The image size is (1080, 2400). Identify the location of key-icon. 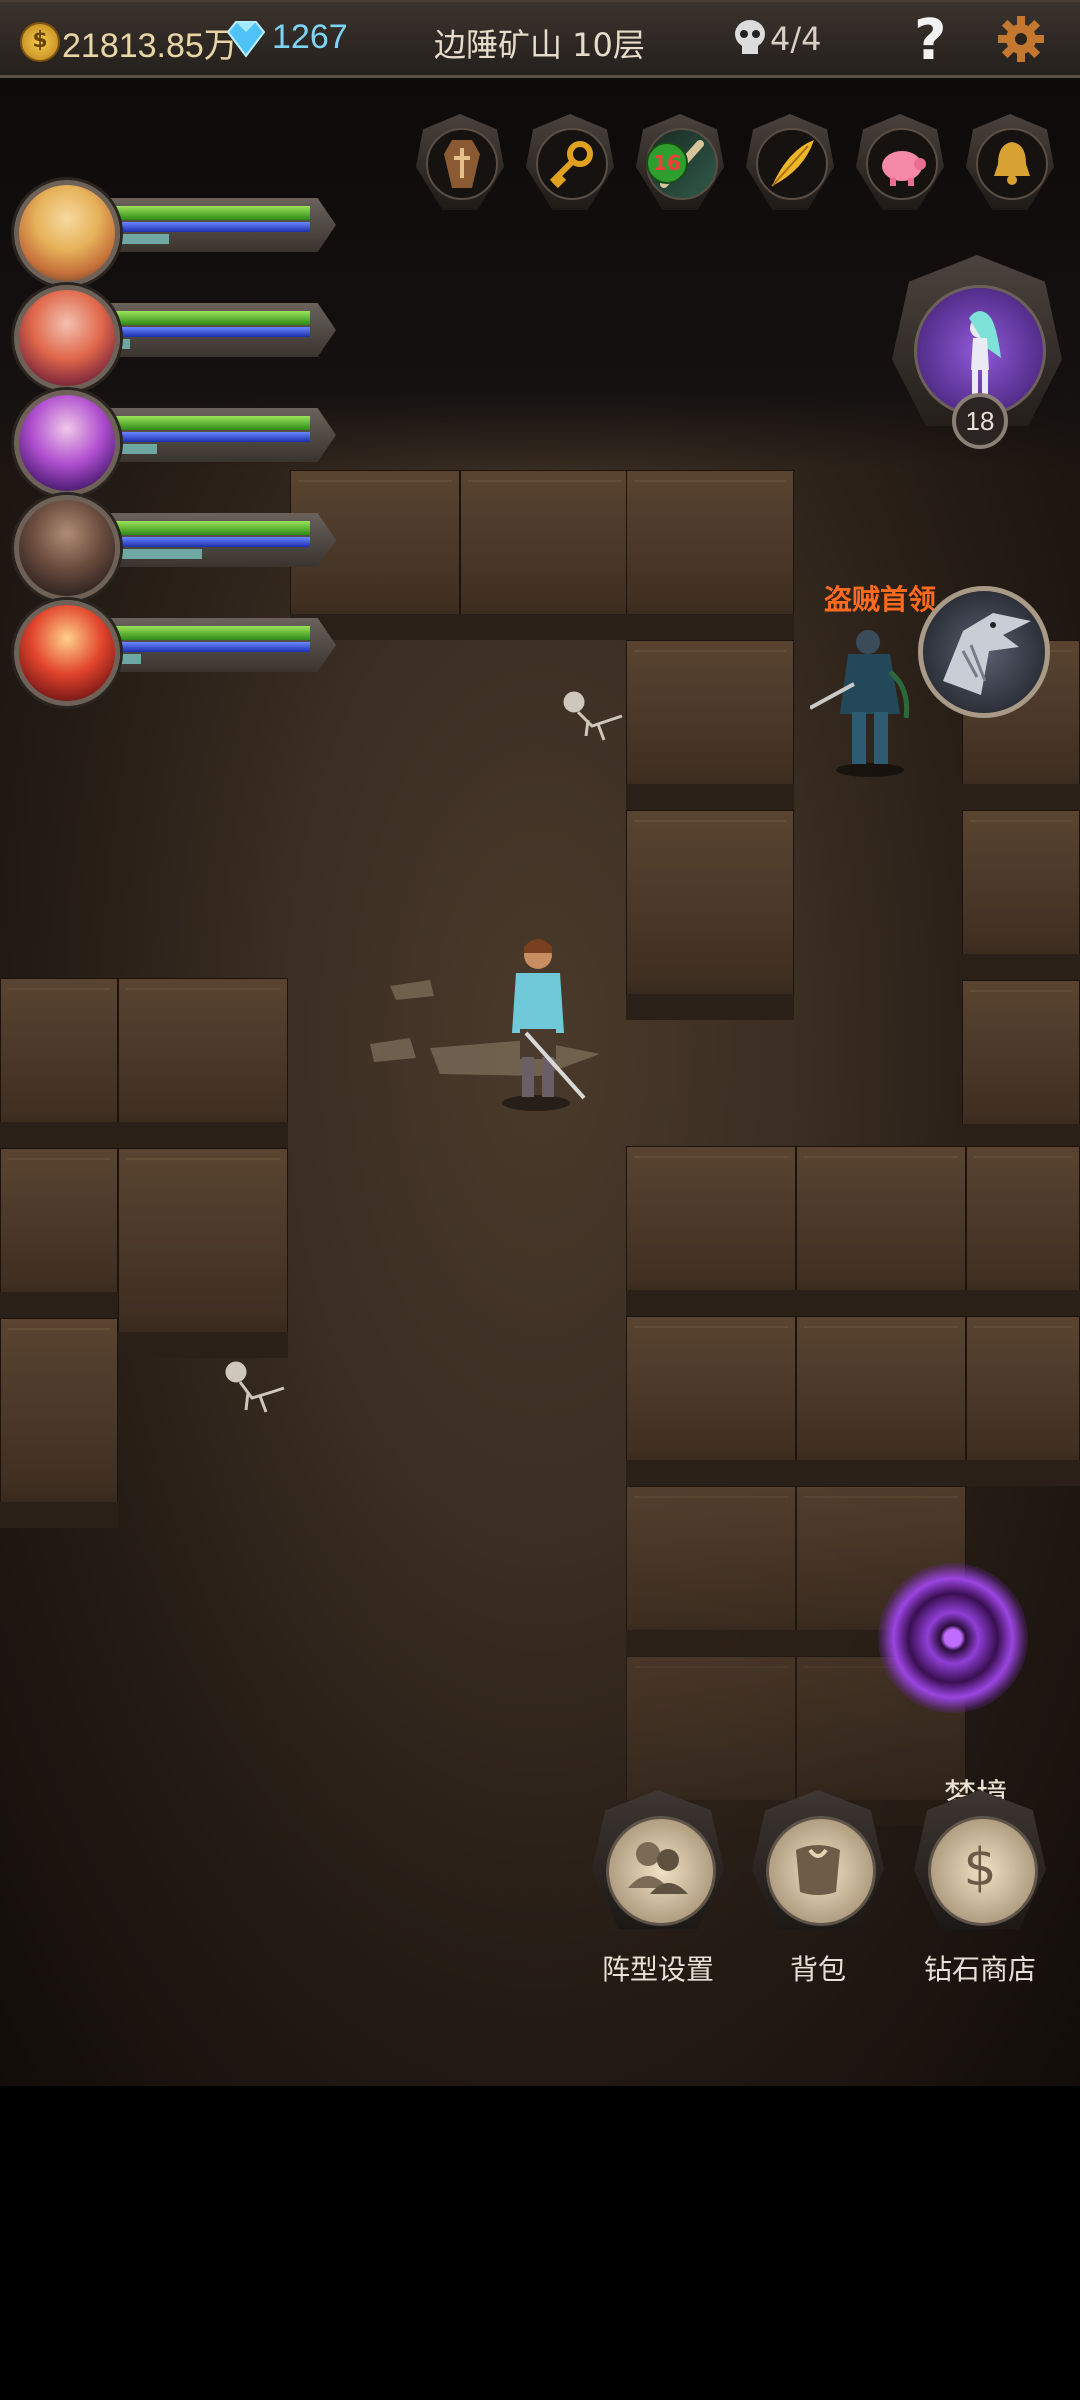
(572, 164).